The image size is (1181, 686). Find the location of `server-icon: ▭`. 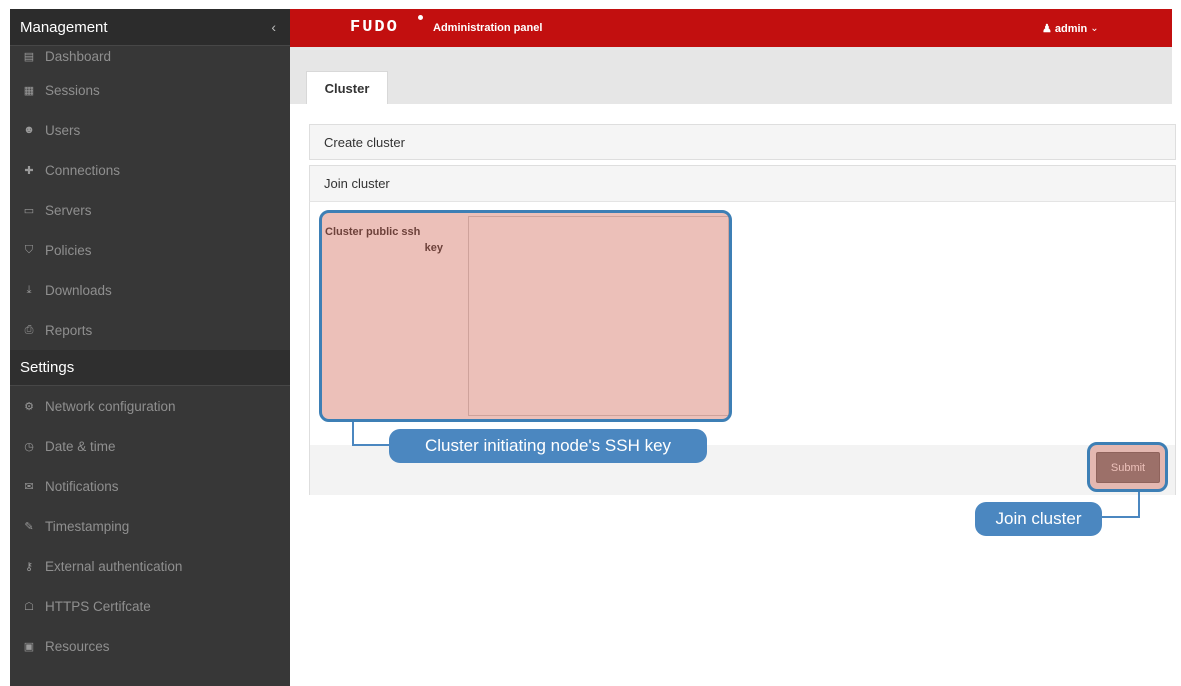

server-icon: ▭ is located at coordinates (29, 210).